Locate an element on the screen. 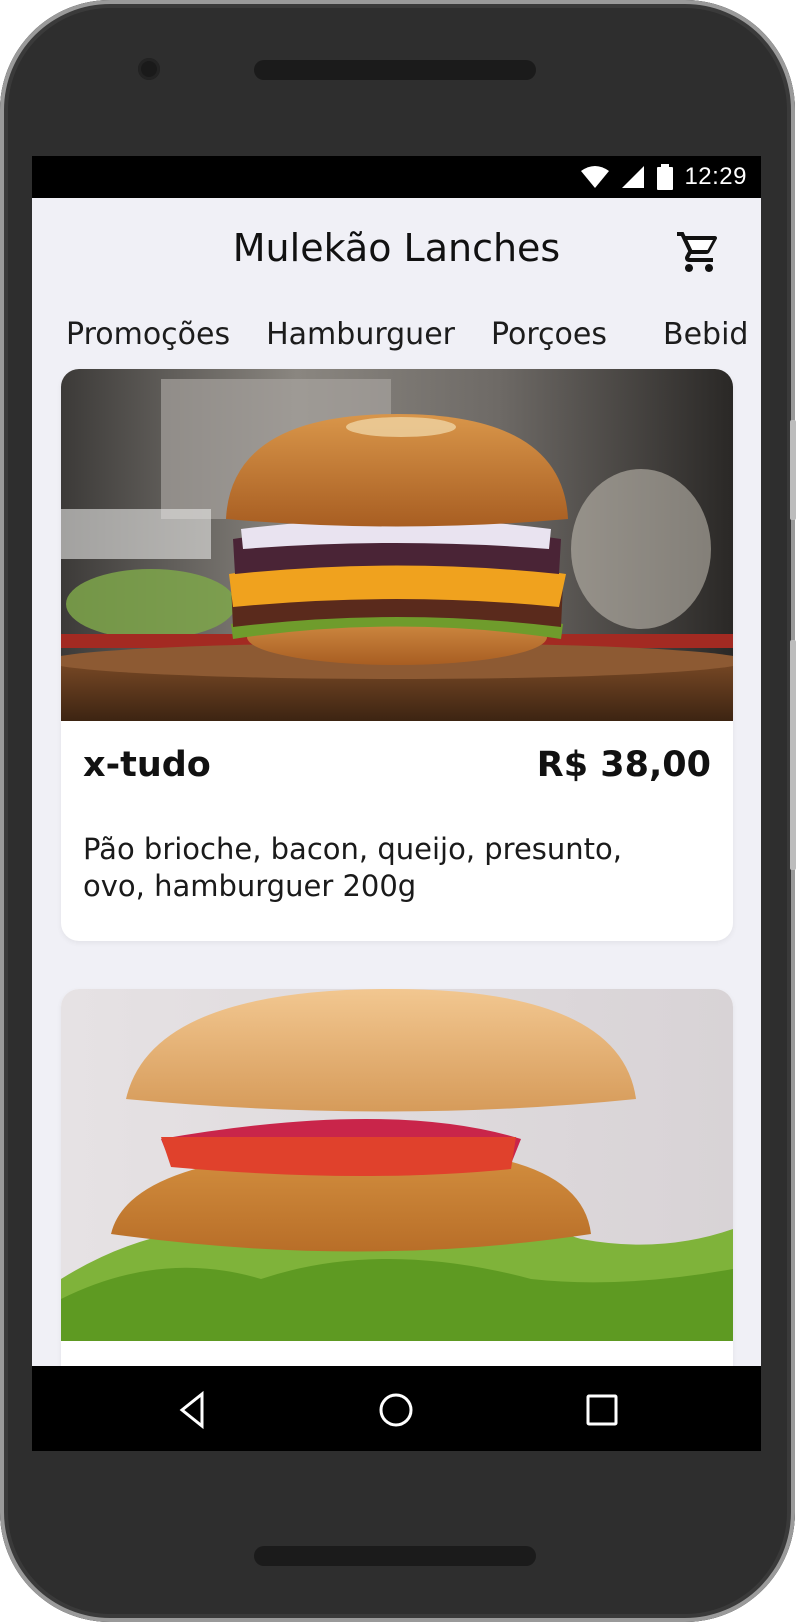 The height and width of the screenshot is (1624, 800). earpiece-speaker is located at coordinates (395, 70).